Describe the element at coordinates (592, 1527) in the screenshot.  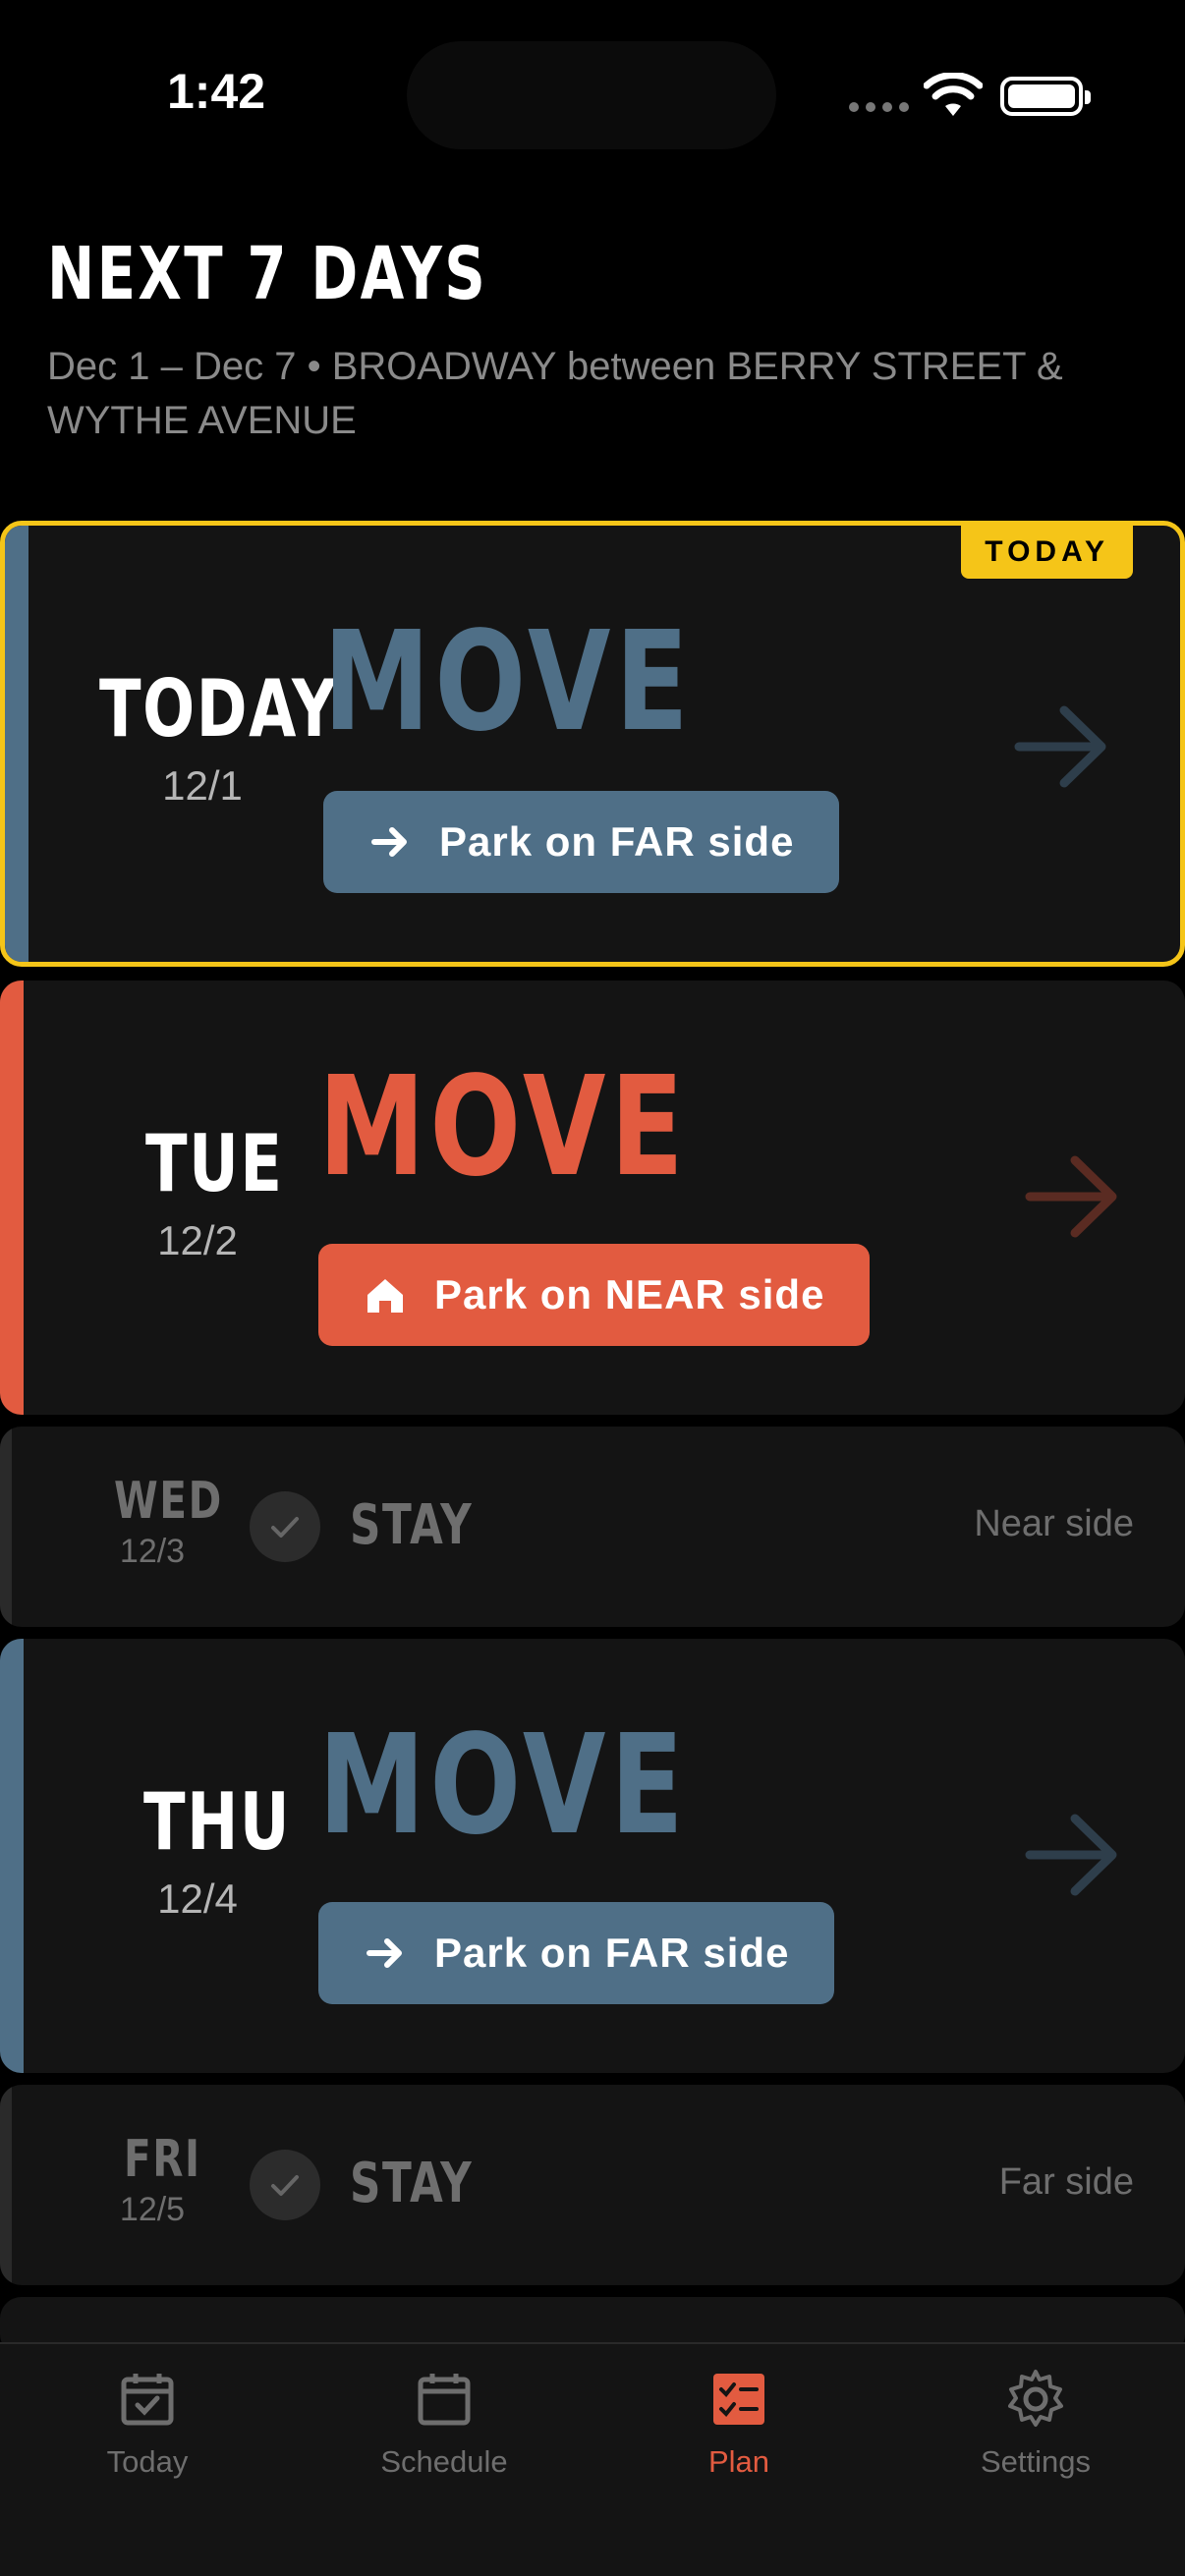
I see `day-card-wed: WED 12/3 STAY Near side` at that location.